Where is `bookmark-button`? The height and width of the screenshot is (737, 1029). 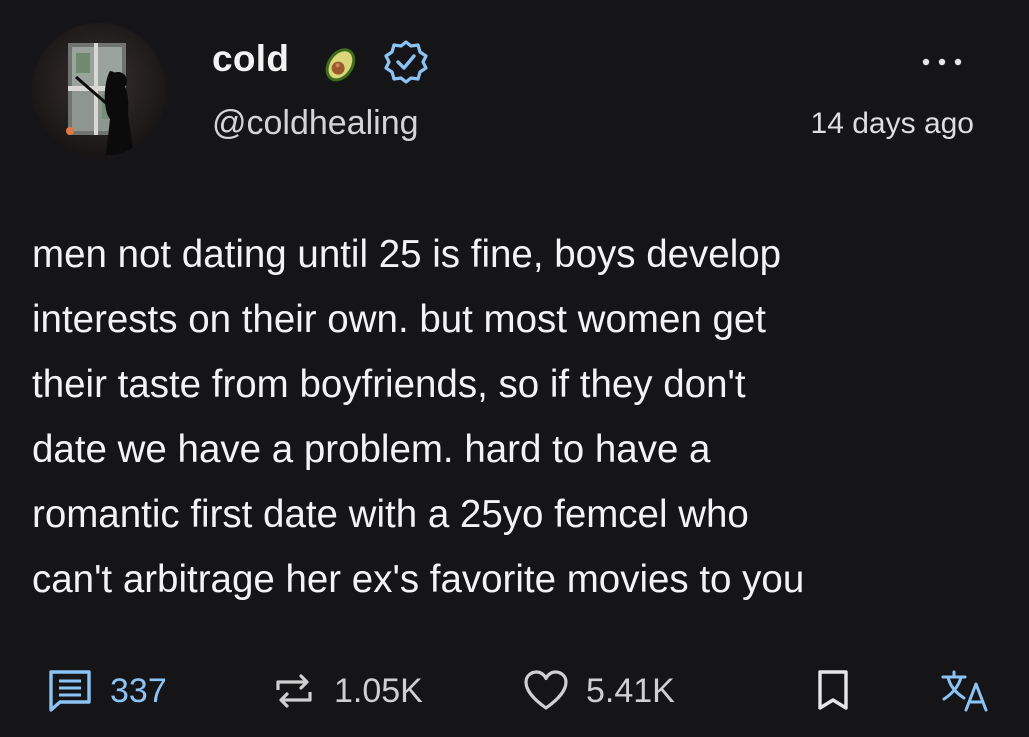 bookmark-button is located at coordinates (833, 691).